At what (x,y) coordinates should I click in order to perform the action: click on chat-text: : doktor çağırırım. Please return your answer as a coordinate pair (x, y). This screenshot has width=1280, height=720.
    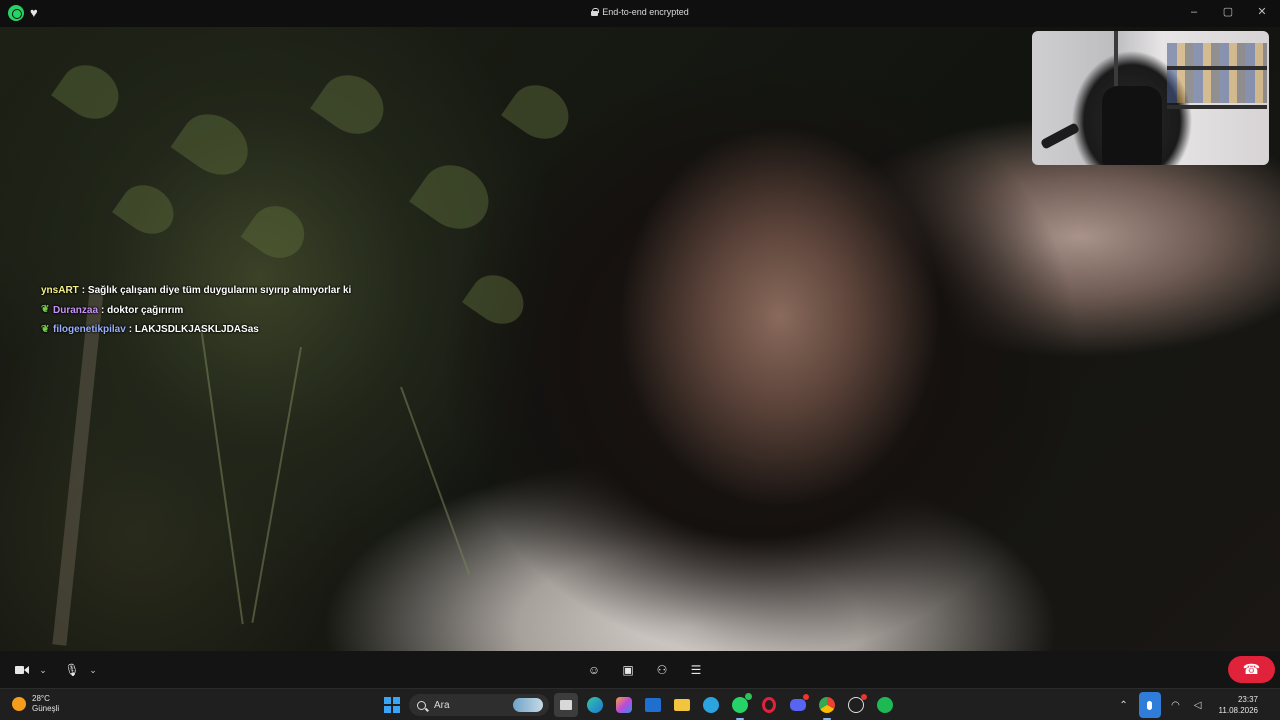
    Looking at the image, I should click on (142, 310).